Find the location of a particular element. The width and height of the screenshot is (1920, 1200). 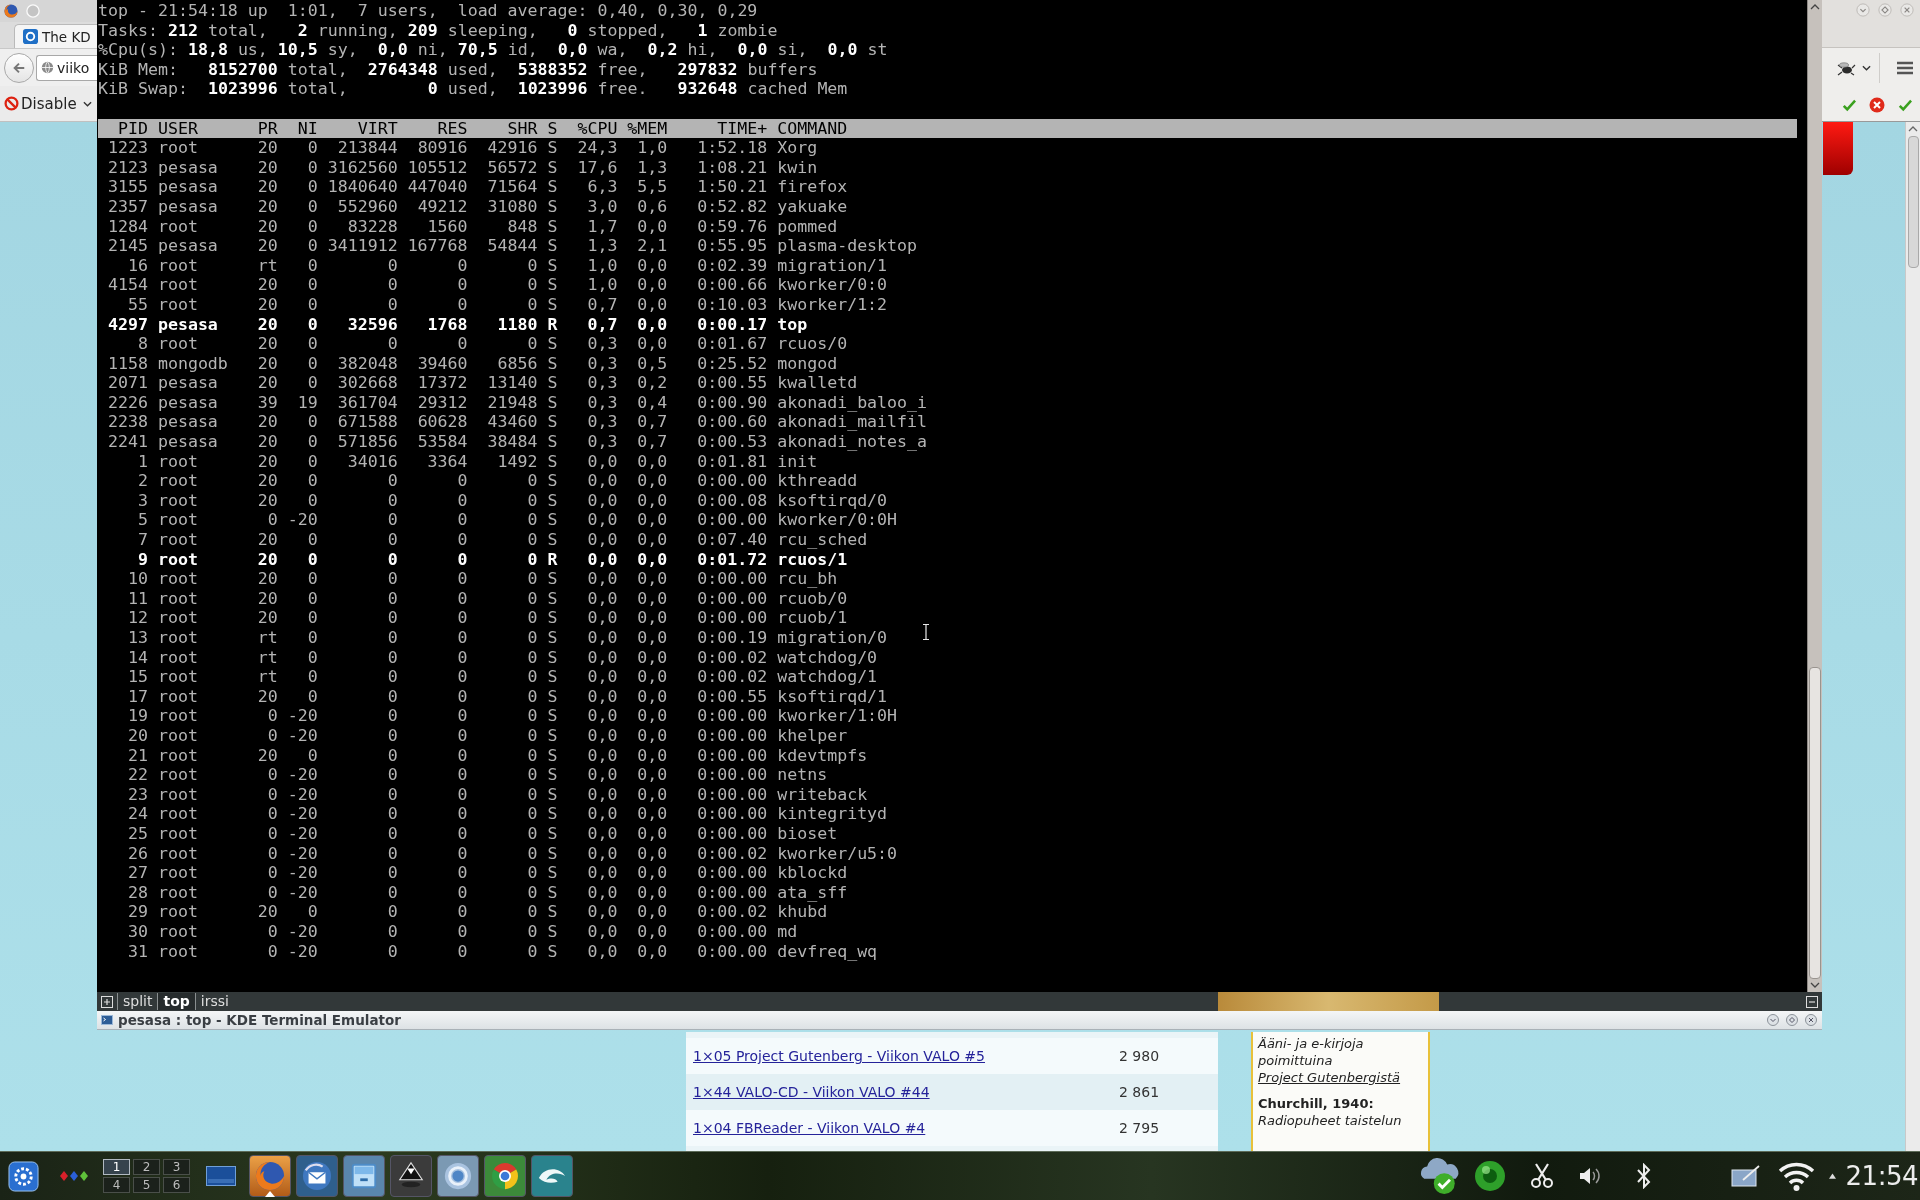

table-cell: migration/0 is located at coordinates (832, 638).